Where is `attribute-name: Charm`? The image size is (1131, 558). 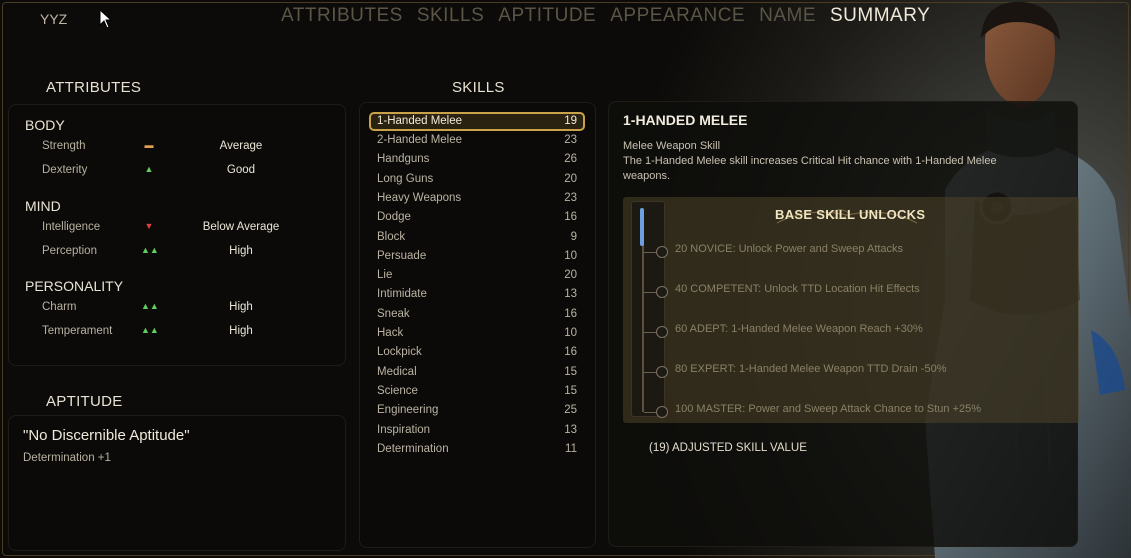
attribute-name: Charm is located at coordinates (59, 307).